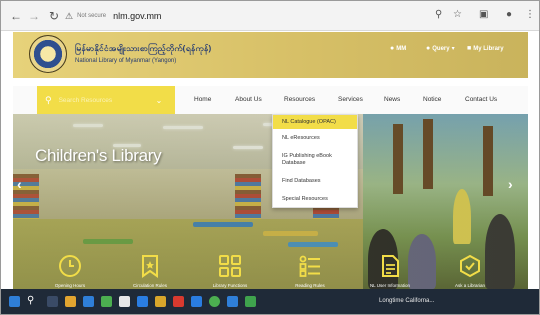  Describe the element at coordinates (315, 138) in the screenshot. I see `menu-item-nl-eresources: NL eResources` at that location.